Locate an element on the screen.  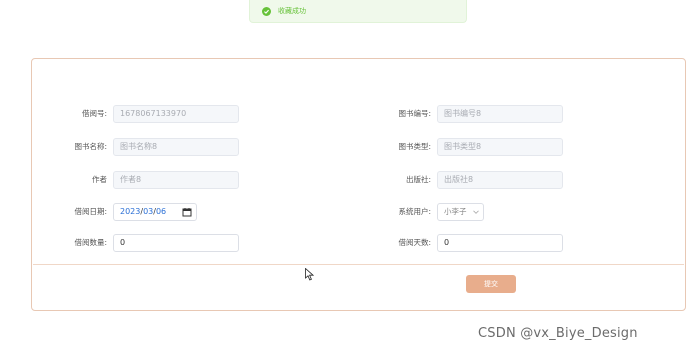
book-number-field: 图书编号8 is located at coordinates (500, 114).